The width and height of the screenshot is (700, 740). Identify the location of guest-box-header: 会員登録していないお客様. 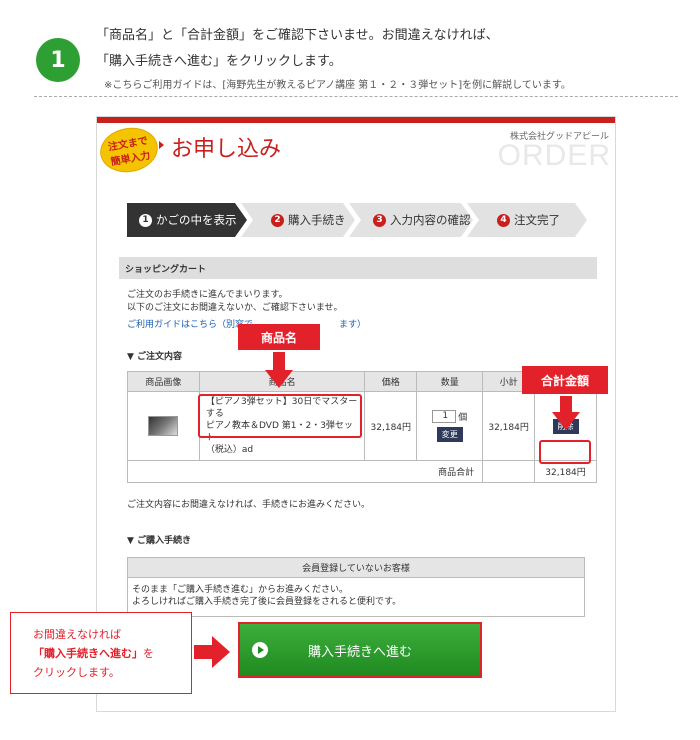
(356, 568).